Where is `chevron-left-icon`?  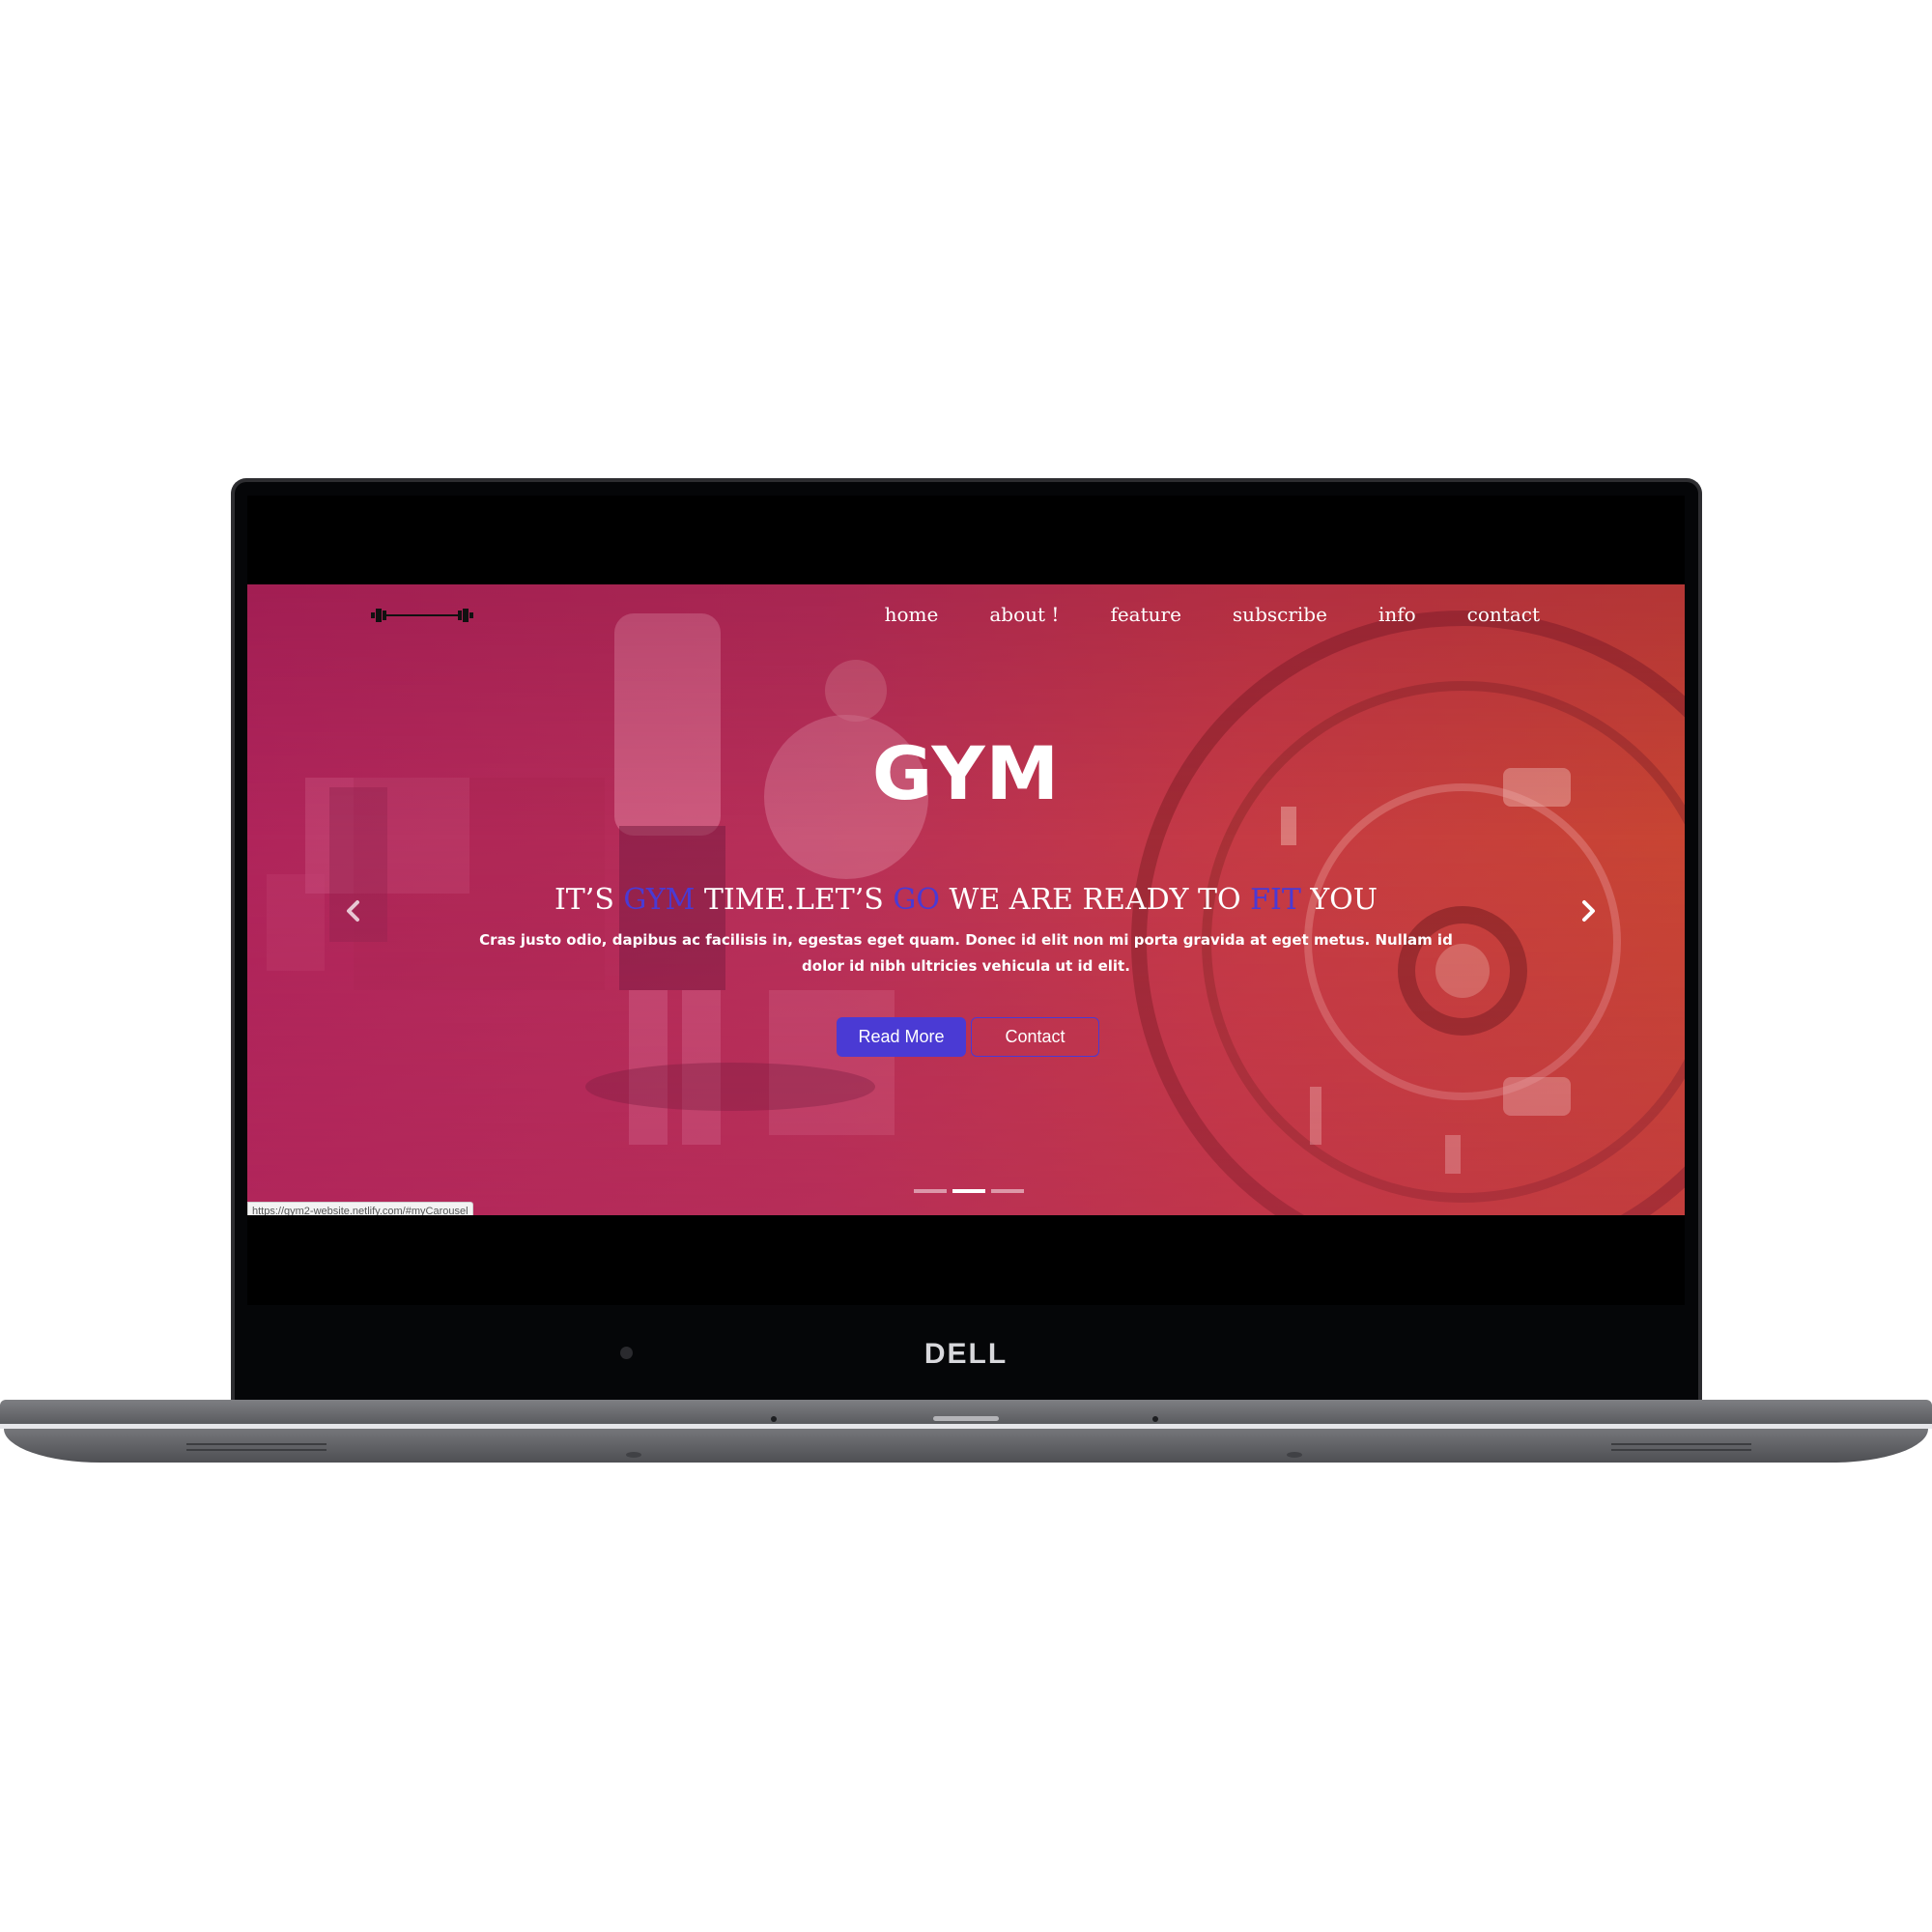
chevron-left-icon is located at coordinates (353, 911).